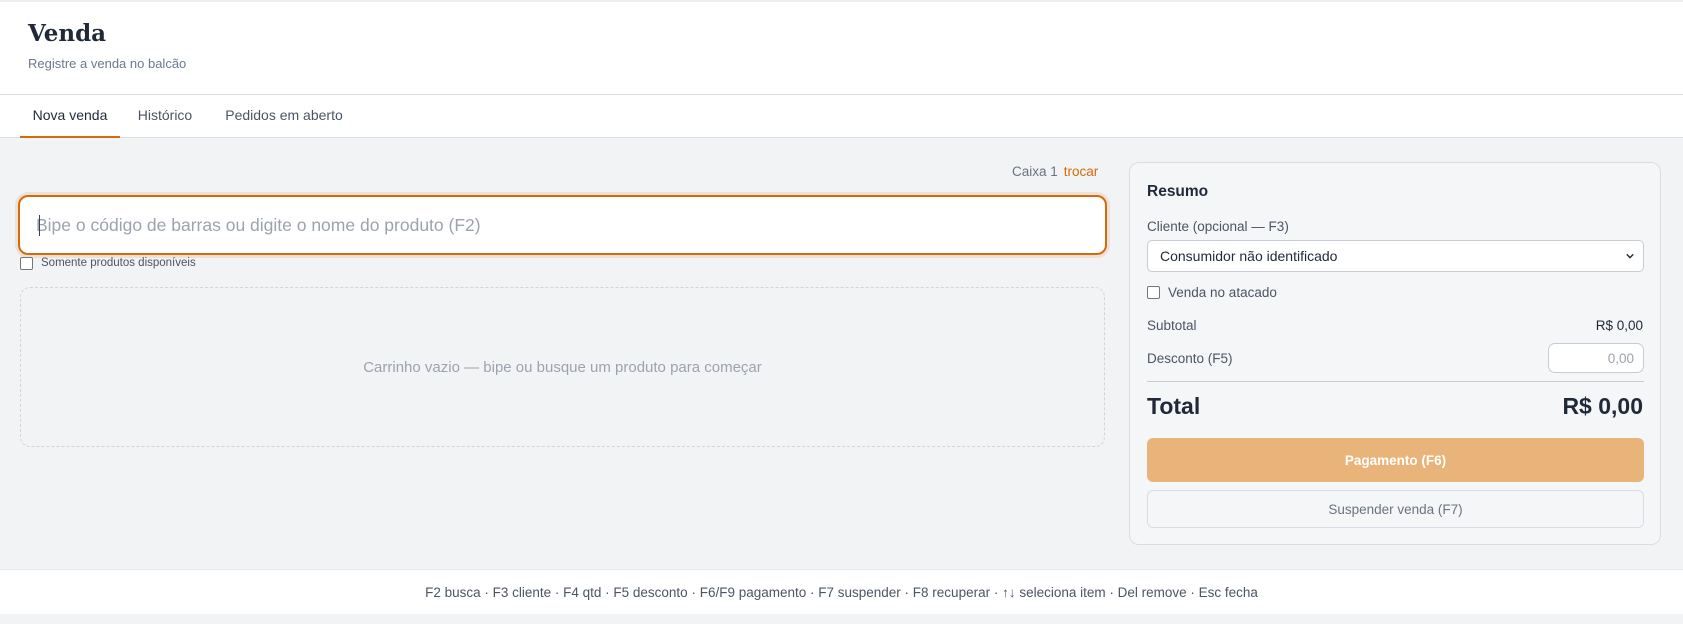 This screenshot has width=1683, height=624. Describe the element at coordinates (1178, 191) in the screenshot. I see `summary-title: Resumo` at that location.